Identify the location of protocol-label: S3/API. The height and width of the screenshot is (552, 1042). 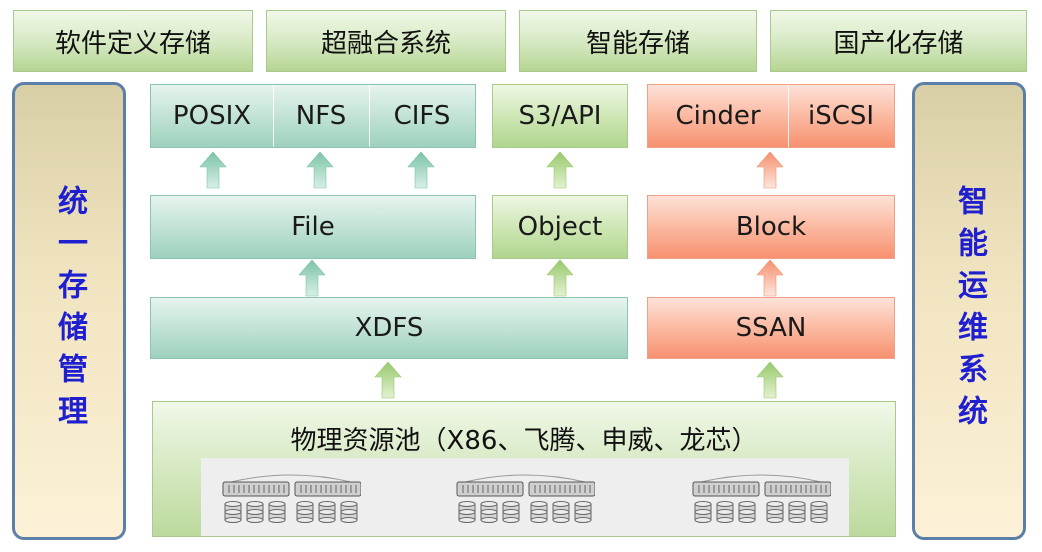
(560, 116).